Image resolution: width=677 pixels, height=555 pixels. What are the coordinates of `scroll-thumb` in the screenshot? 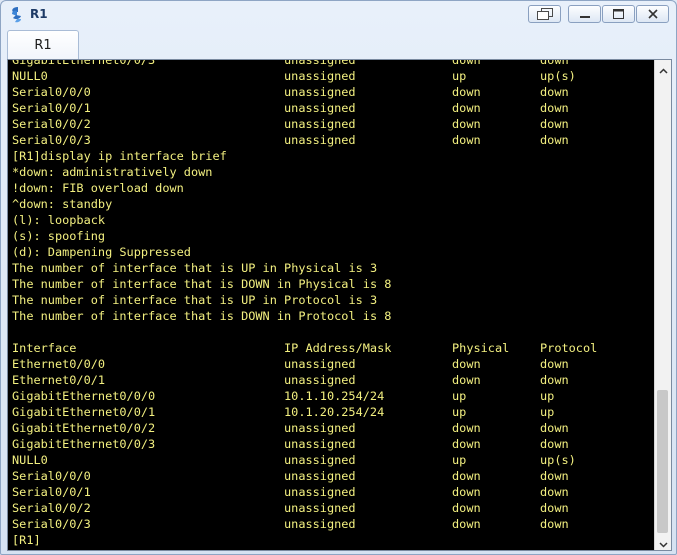 It's located at (662, 461).